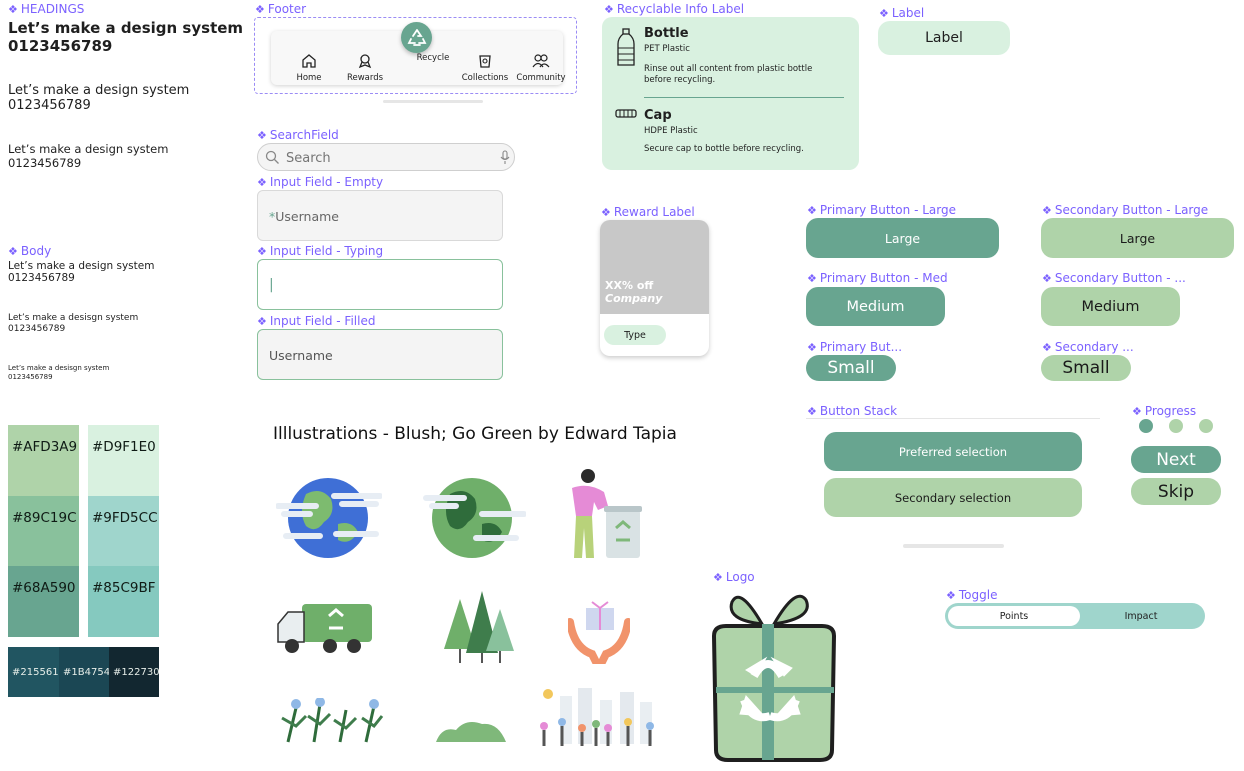 The height and width of the screenshot is (771, 1244). I want to click on recycle-icon, so click(416, 37).